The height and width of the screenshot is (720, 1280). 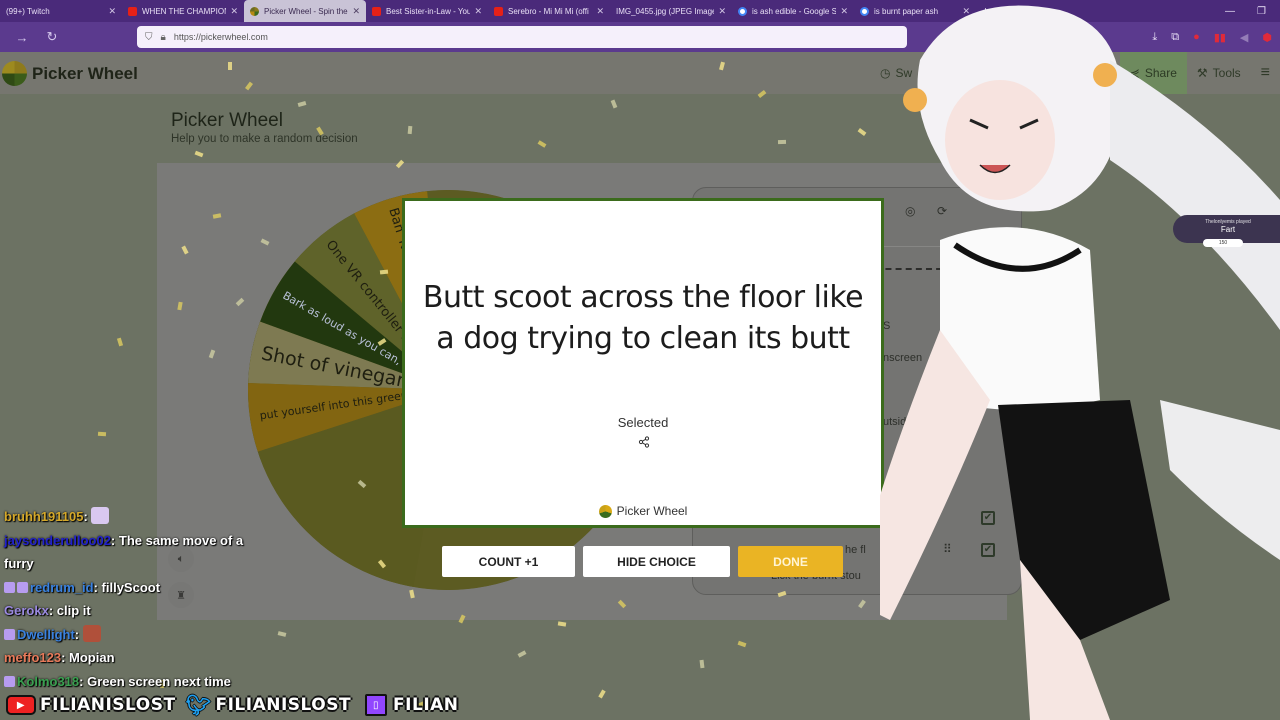 What do you see at coordinates (22, 37) in the screenshot?
I see `forward-button: →` at bounding box center [22, 37].